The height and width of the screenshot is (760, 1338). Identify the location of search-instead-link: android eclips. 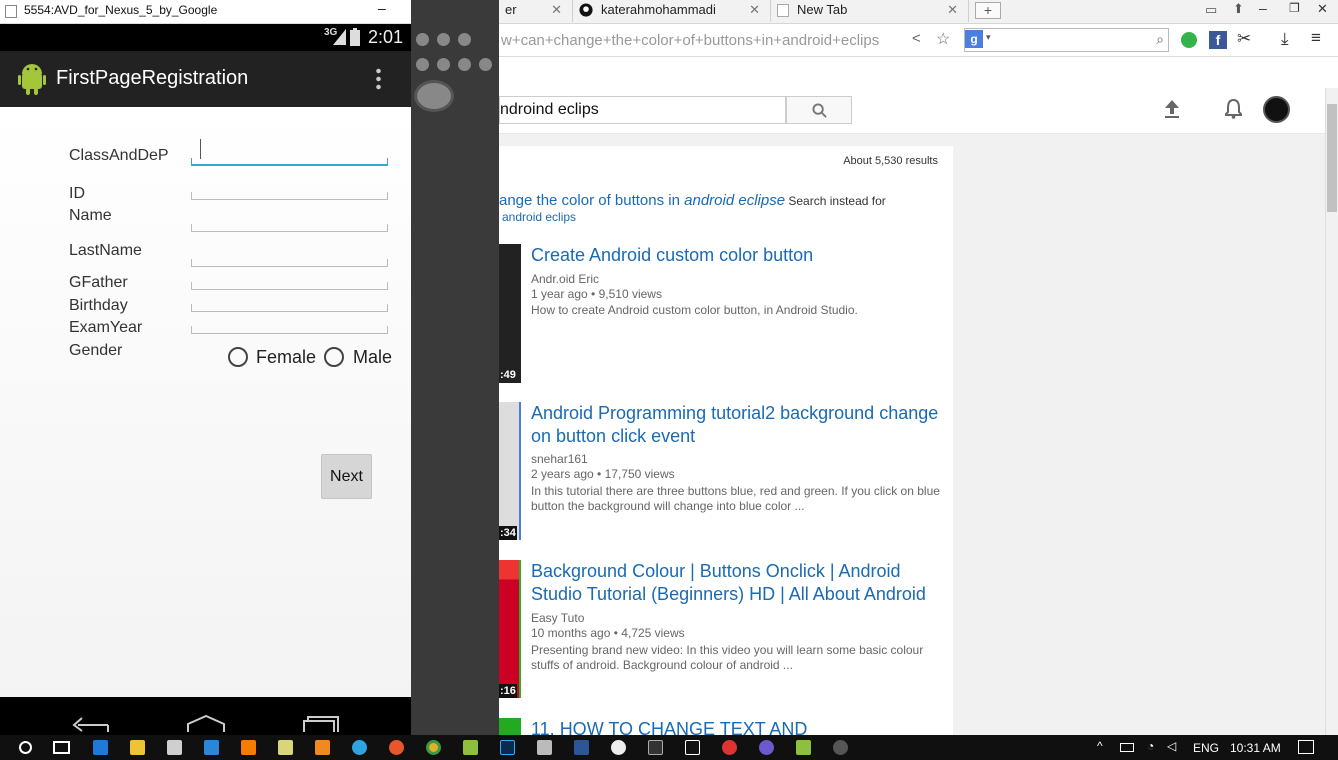
(539, 217).